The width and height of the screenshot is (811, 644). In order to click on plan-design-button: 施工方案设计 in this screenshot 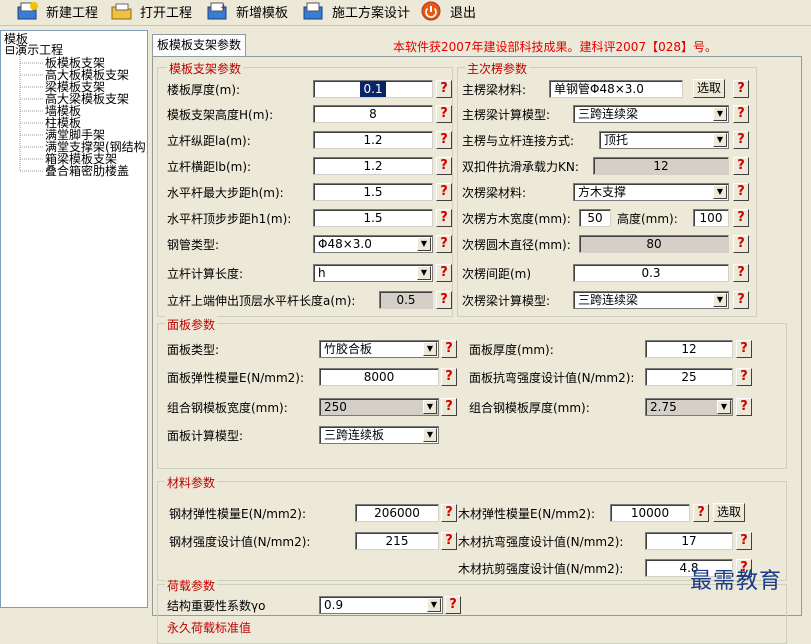, I will do `click(356, 11)`.